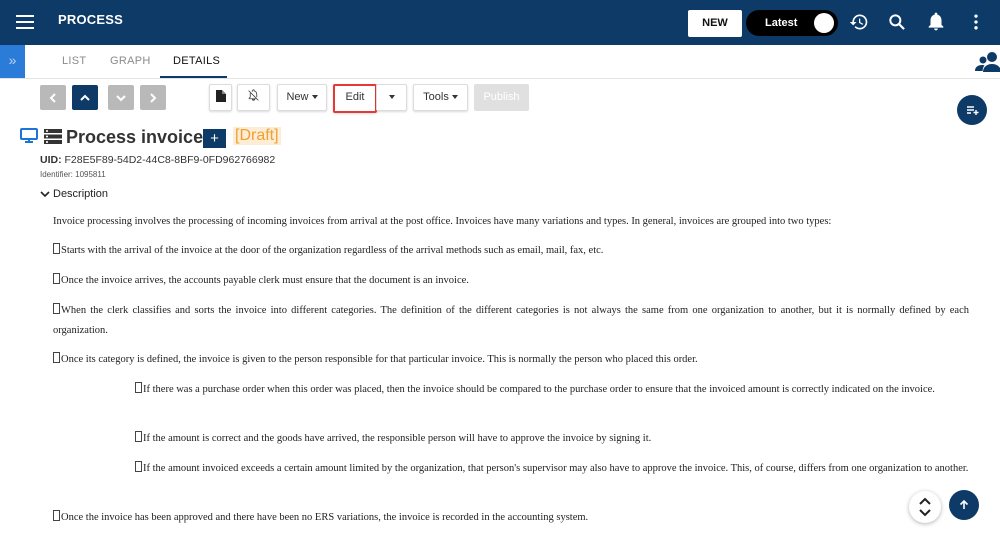 The image size is (1000, 533). I want to click on identifier: Identifier: 1095811, so click(73, 174).